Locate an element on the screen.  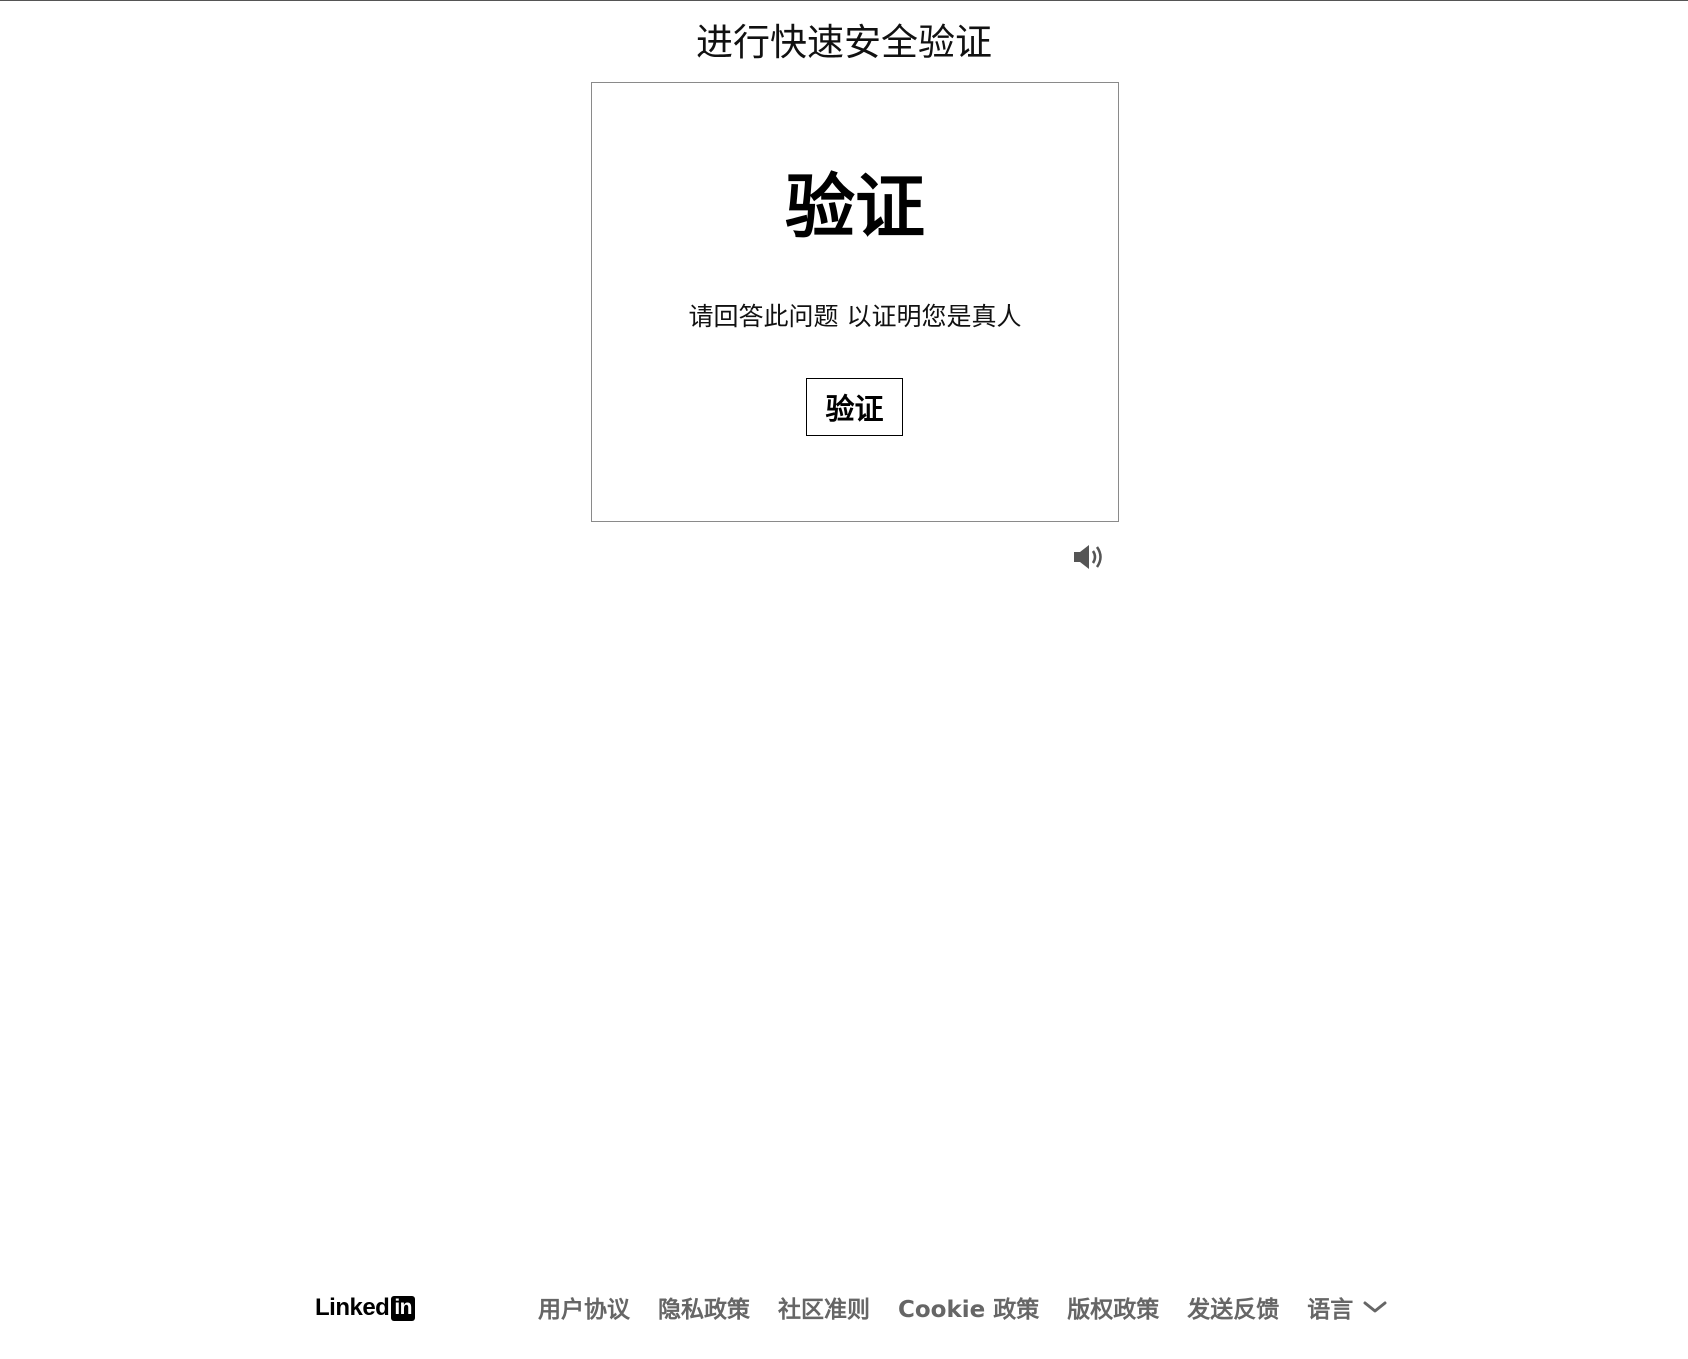
footer-link-community-guidelines: 社区准则 is located at coordinates (824, 1307).